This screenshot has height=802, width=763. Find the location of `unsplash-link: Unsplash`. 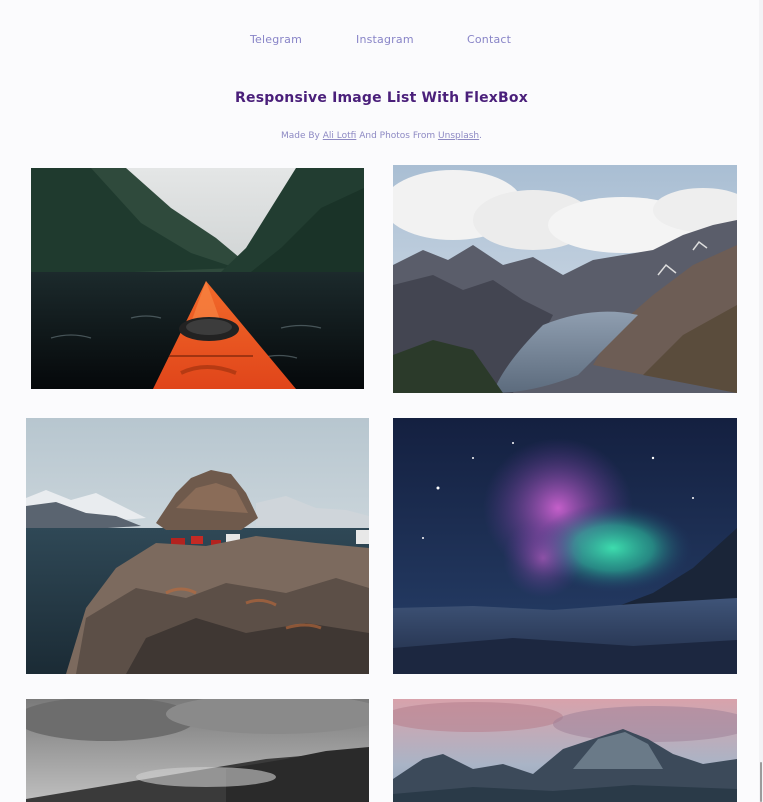

unsplash-link: Unsplash is located at coordinates (458, 136).